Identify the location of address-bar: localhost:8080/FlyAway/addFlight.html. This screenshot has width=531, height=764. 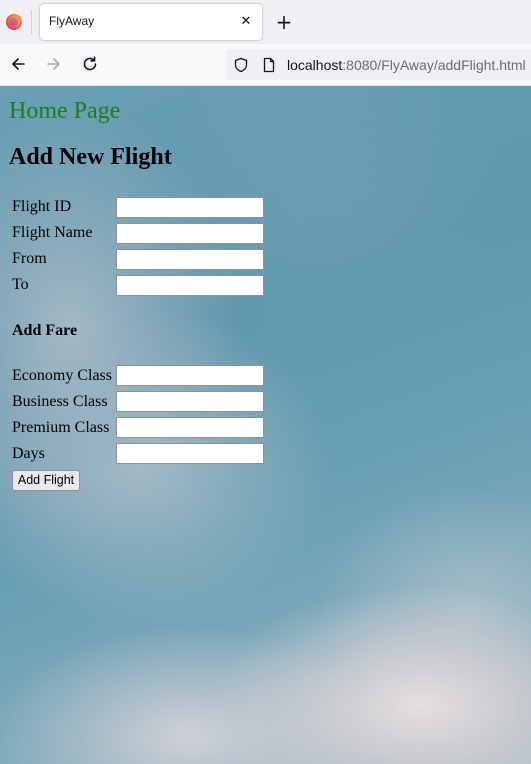
(378, 64).